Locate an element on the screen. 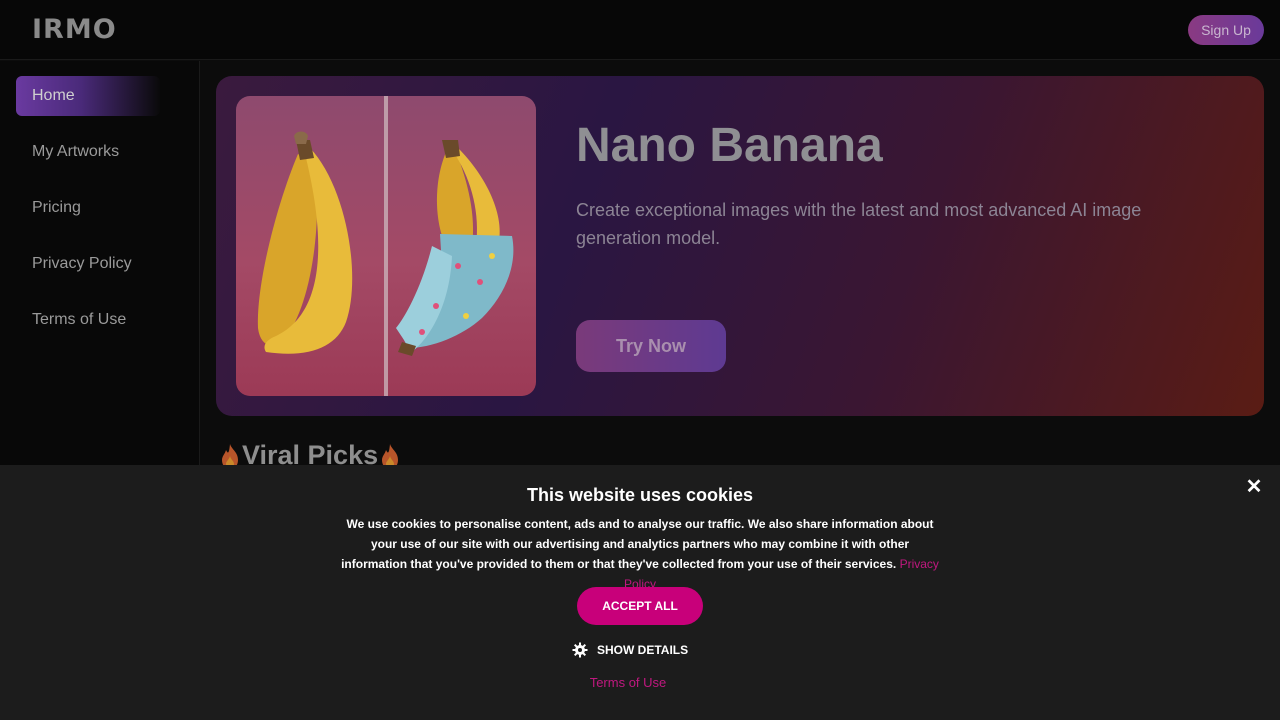  show-details-label: SHOW DETAILS is located at coordinates (643, 650).